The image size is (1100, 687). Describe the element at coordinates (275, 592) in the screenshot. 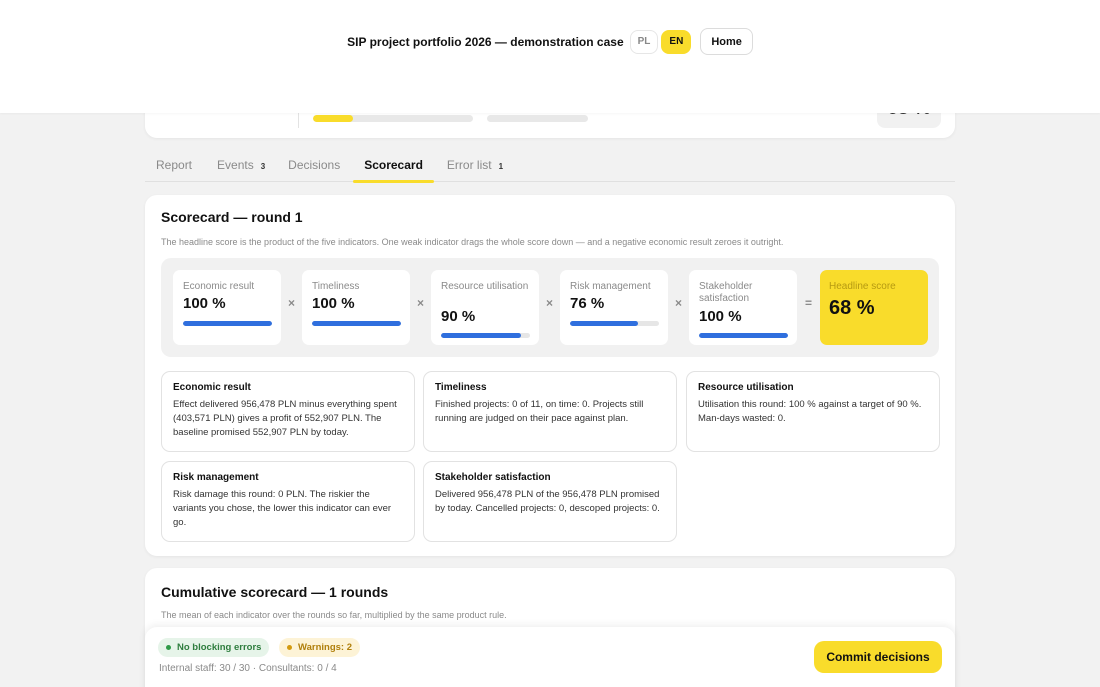

I see `cumulative-title: Cumulative scorecard — 1 rounds` at that location.